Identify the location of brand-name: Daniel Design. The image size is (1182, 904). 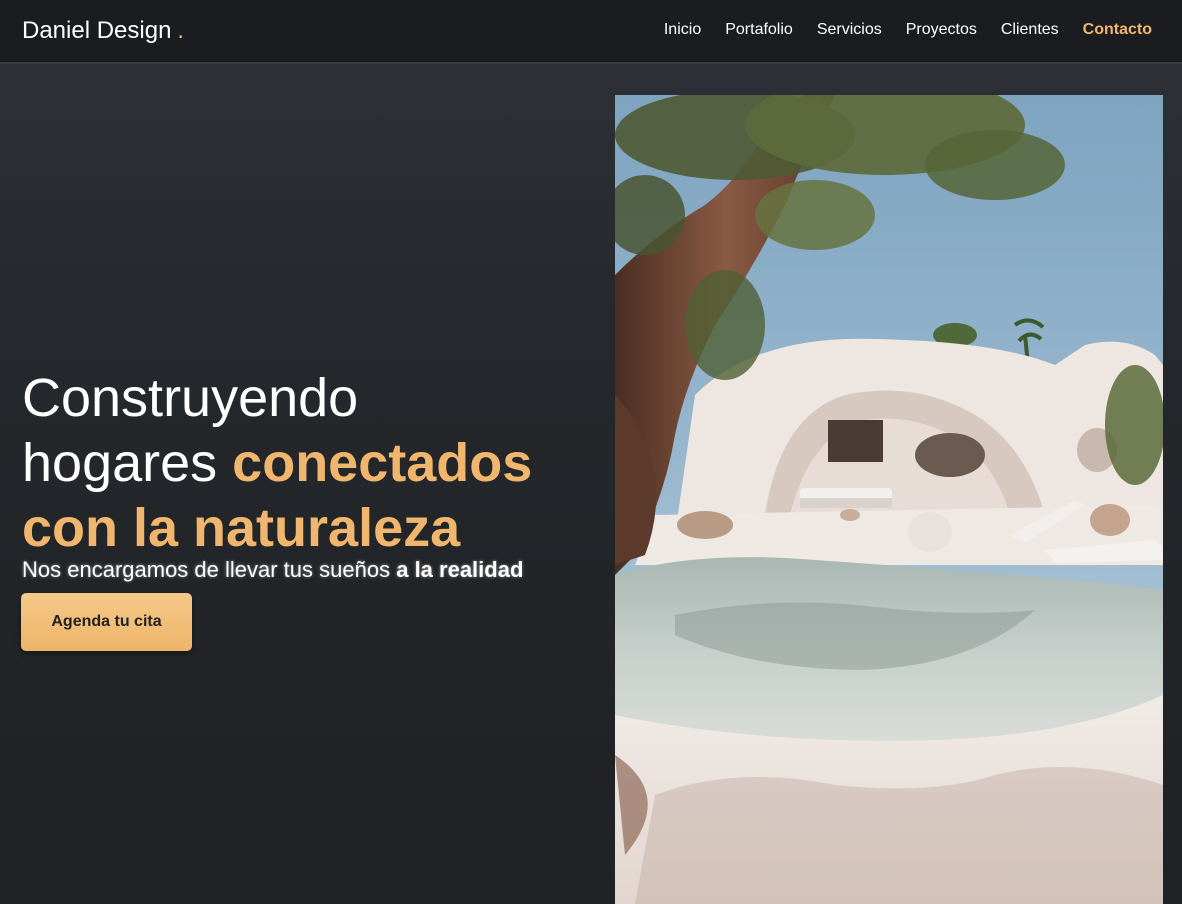
(97, 30).